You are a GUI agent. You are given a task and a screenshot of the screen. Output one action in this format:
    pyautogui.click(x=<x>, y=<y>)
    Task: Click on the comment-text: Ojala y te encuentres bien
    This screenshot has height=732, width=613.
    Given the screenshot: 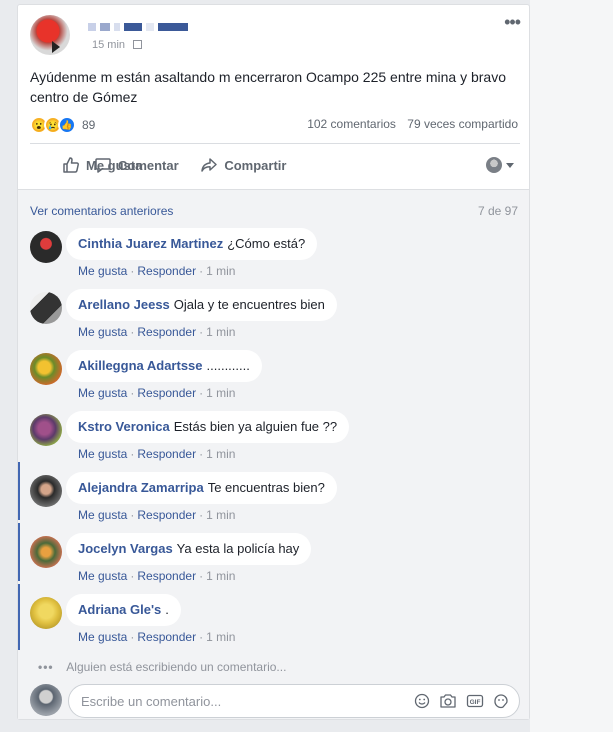 What is the action you would take?
    pyautogui.click(x=249, y=304)
    